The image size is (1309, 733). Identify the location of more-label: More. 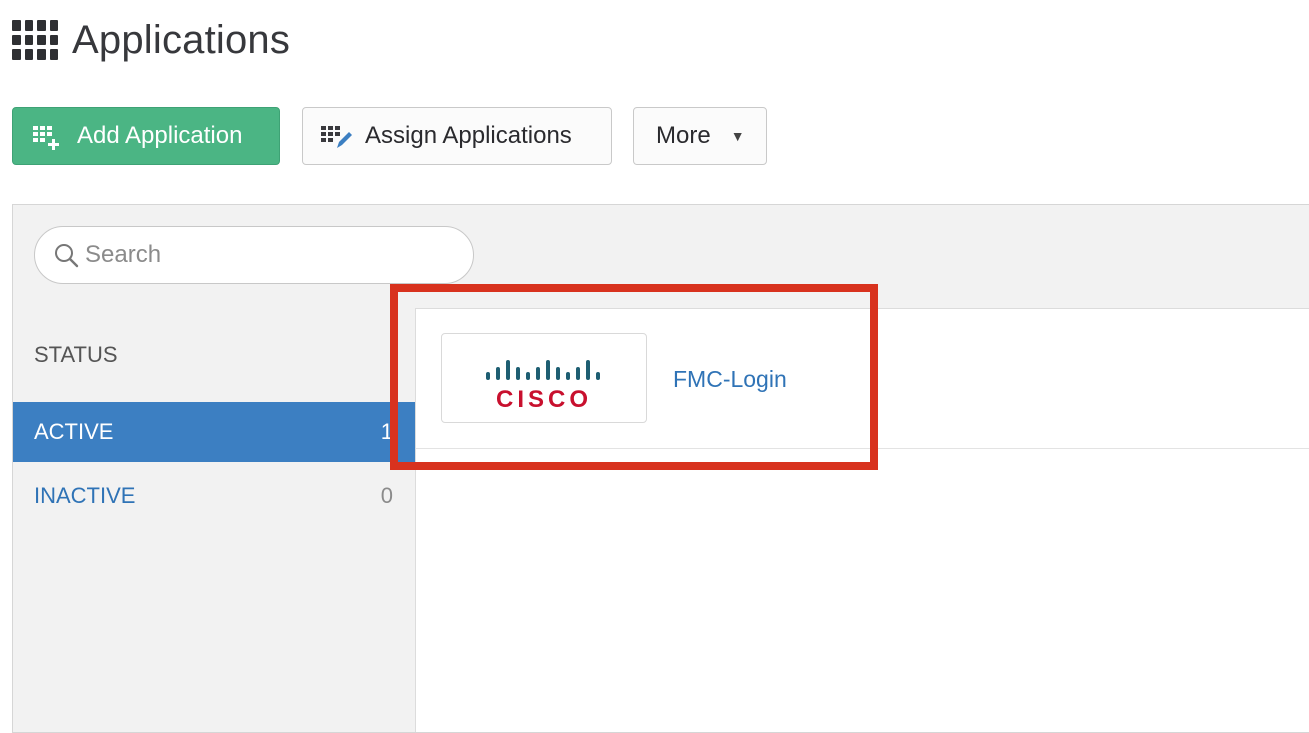
(683, 135).